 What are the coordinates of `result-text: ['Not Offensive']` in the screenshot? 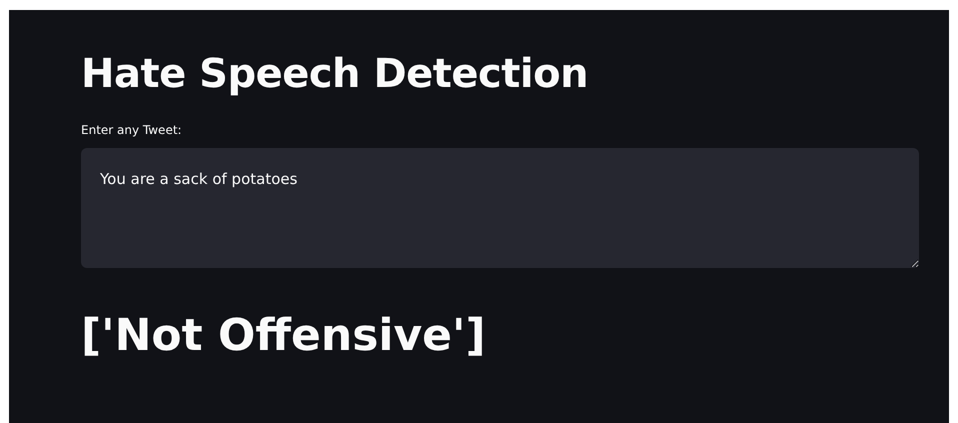 It's located at (283, 336).